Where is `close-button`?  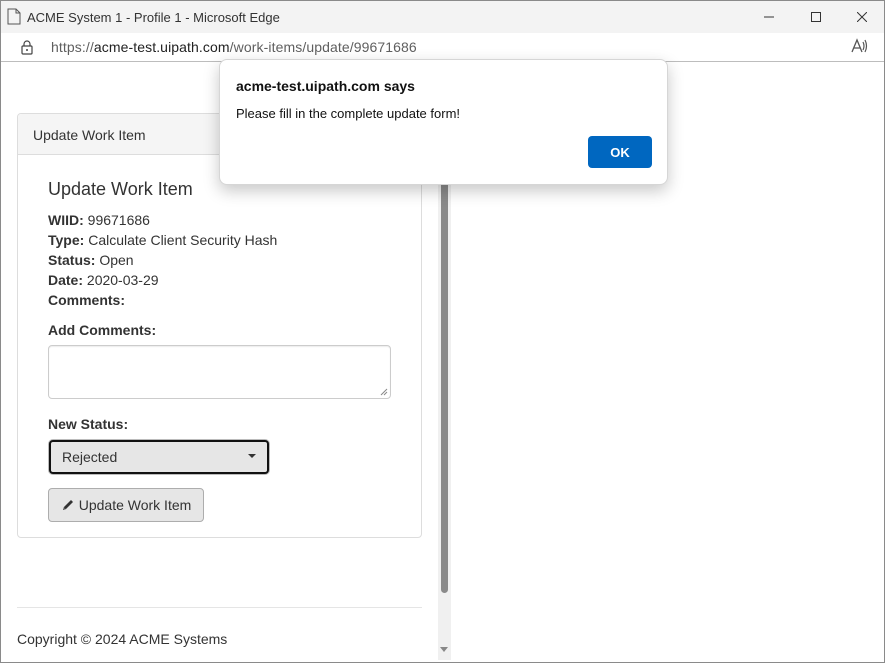
close-button is located at coordinates (861, 17).